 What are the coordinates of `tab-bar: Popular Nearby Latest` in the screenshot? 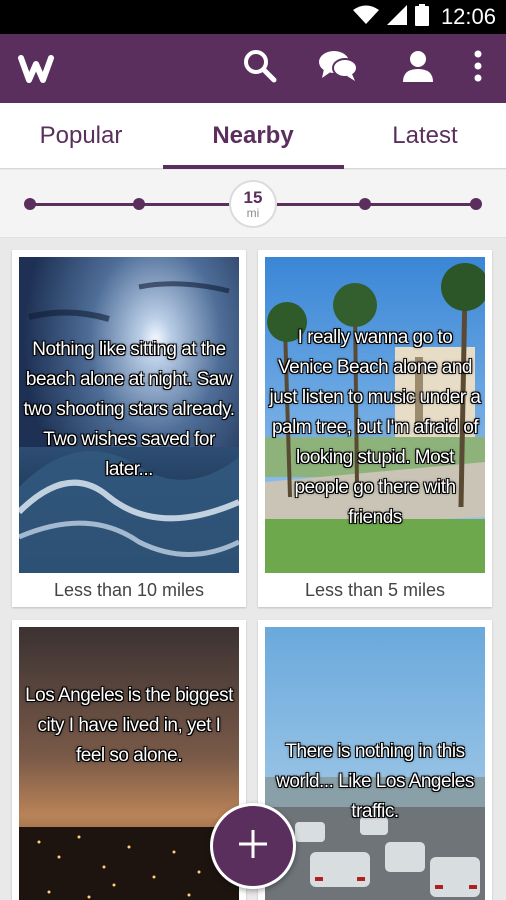 It's located at (253, 136).